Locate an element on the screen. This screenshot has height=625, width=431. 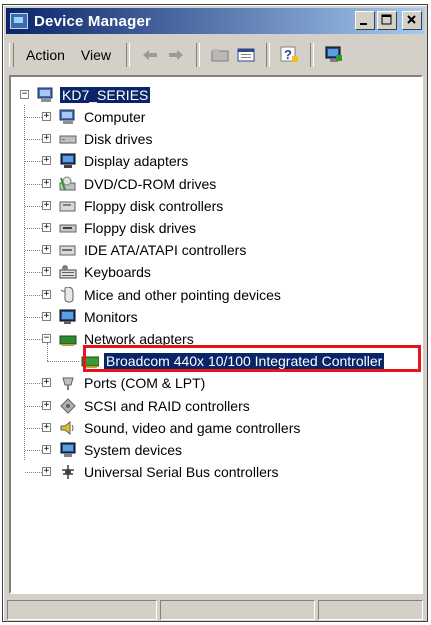
tree-category-item: Mice and other pointing devices is located at coordinates (171, 295).